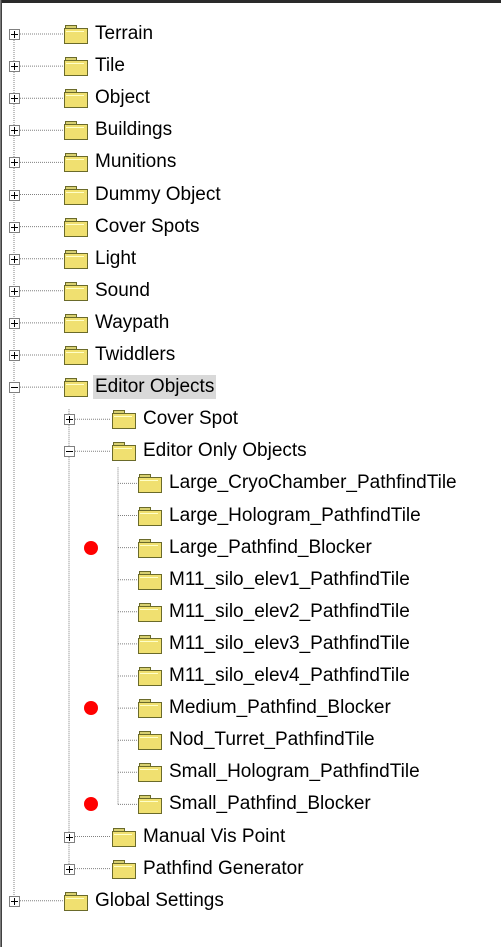  Describe the element at coordinates (250, 130) in the screenshot. I see `tree-node-buildings: Buildings` at that location.